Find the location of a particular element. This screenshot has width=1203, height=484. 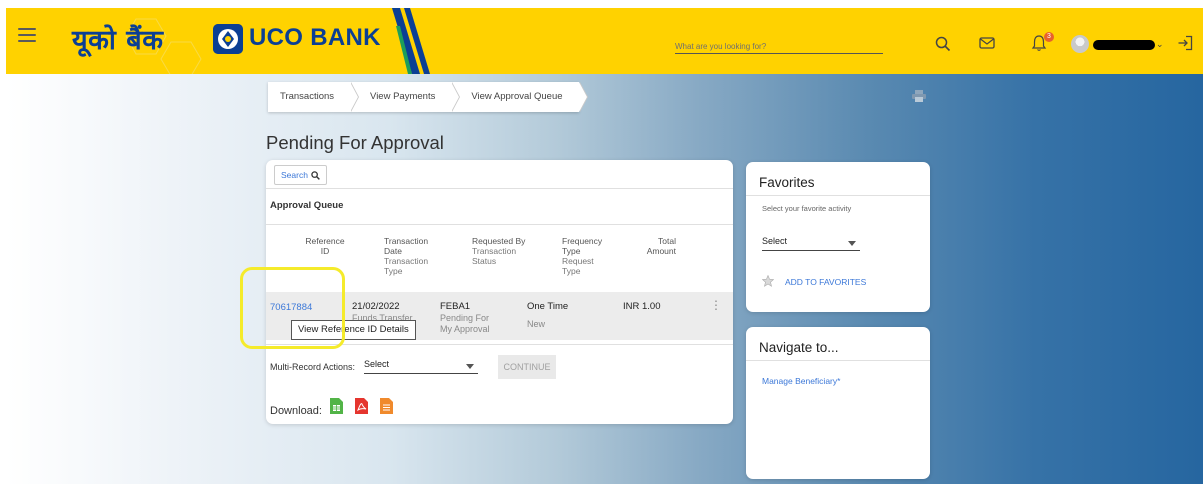

column-header-reference-id: Reference ID is located at coordinates (325, 246).